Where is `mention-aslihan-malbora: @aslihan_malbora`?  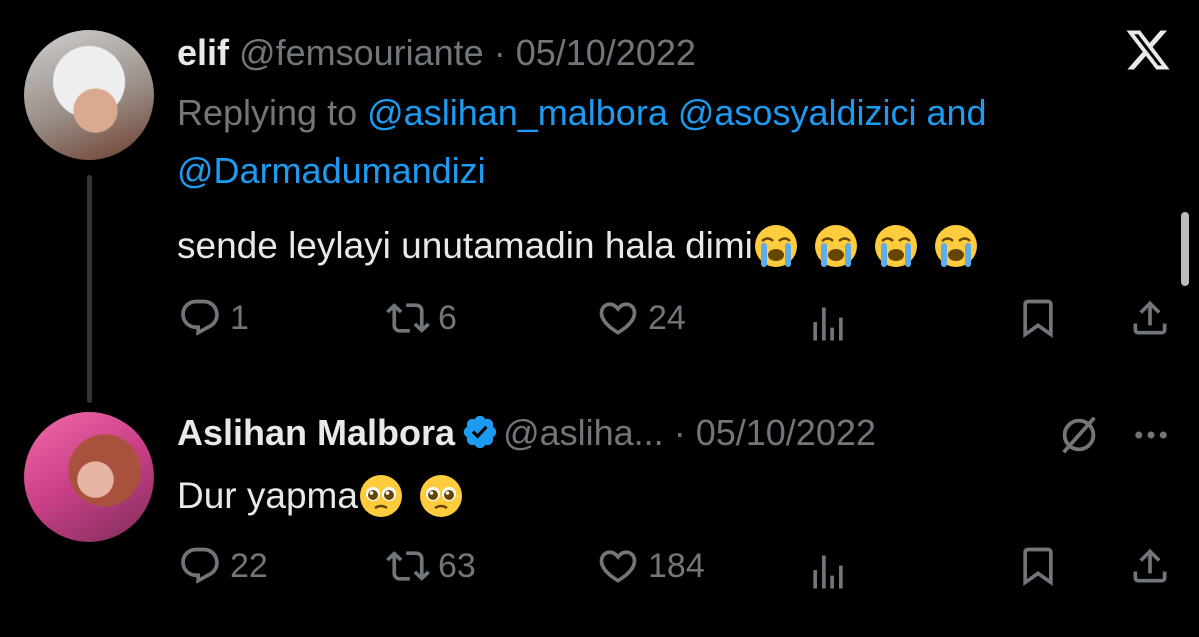 mention-aslihan-malbora: @aslihan_malbora is located at coordinates (517, 112).